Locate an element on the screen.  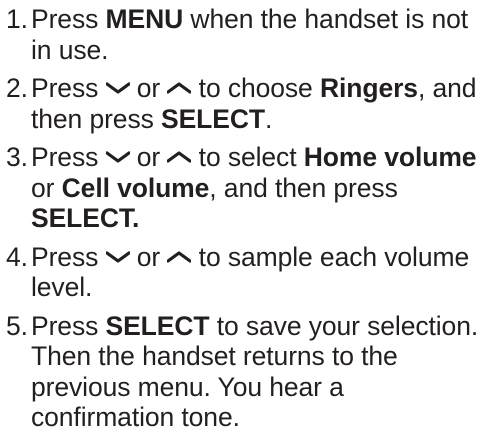
step-number: 5. is located at coordinates (17, 325).